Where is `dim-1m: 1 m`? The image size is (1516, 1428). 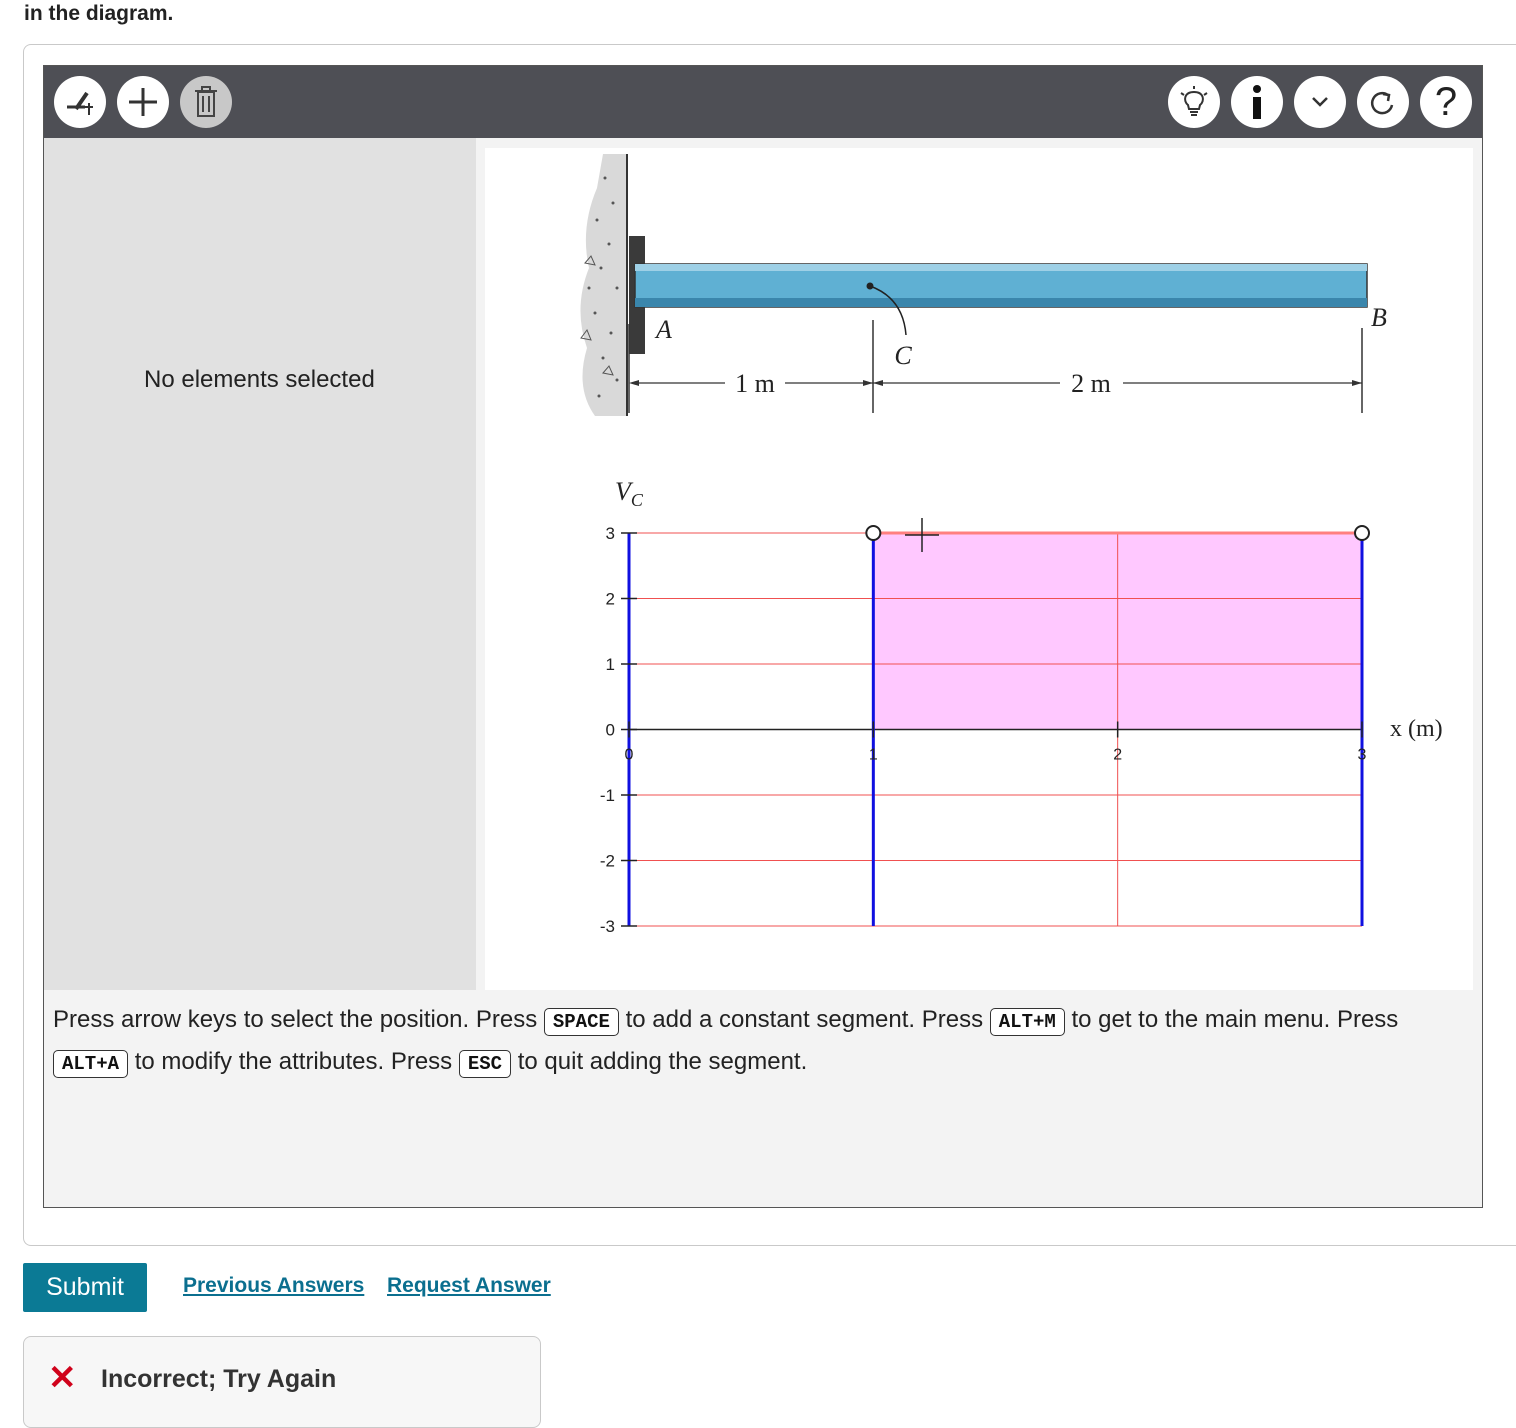 dim-1m: 1 m is located at coordinates (755, 383).